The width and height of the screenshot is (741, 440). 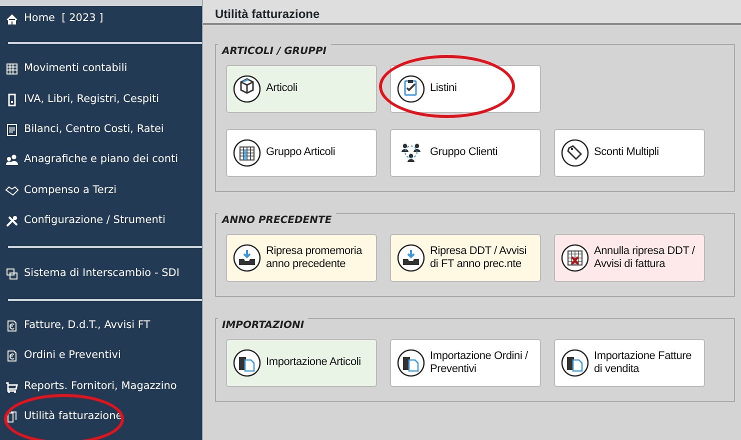 What do you see at coordinates (12, 69) in the screenshot?
I see `grid-icon` at bounding box center [12, 69].